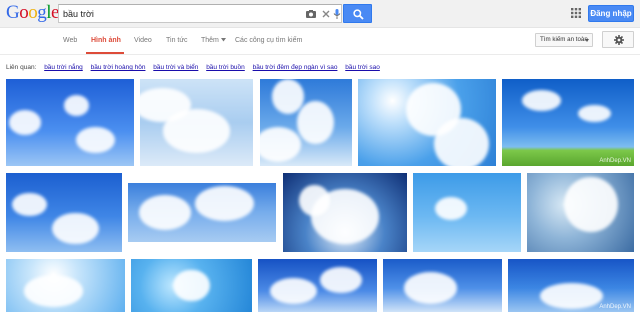  I want to click on search-icon, so click(358, 14).